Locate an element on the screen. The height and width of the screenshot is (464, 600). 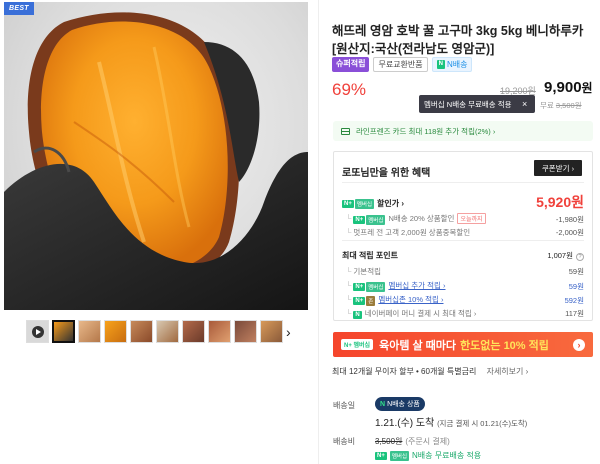
discount-row: N+멤버십N배송 20% 상품할인오늘까지 -1,980원 is located at coordinates (463, 219).